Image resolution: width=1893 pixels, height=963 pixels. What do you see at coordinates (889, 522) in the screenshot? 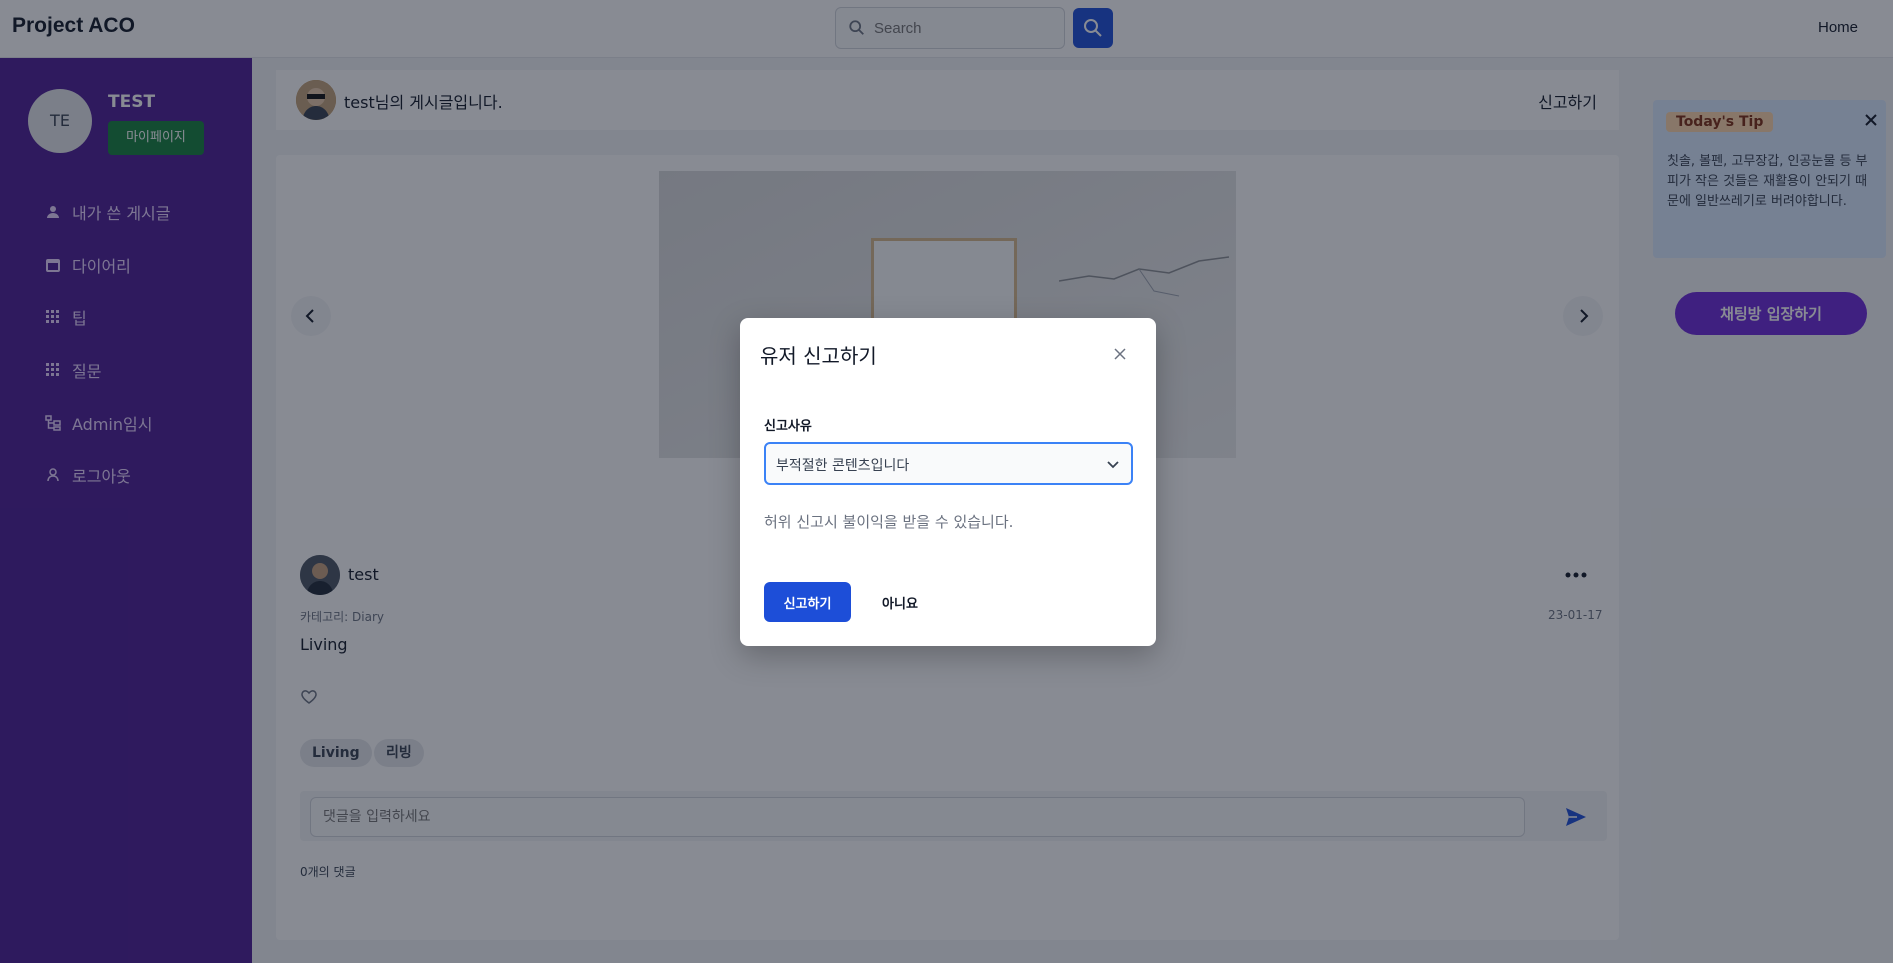
I see `report-warning: 허위 신고시 불이익을 받을 수 있습니다.` at bounding box center [889, 522].